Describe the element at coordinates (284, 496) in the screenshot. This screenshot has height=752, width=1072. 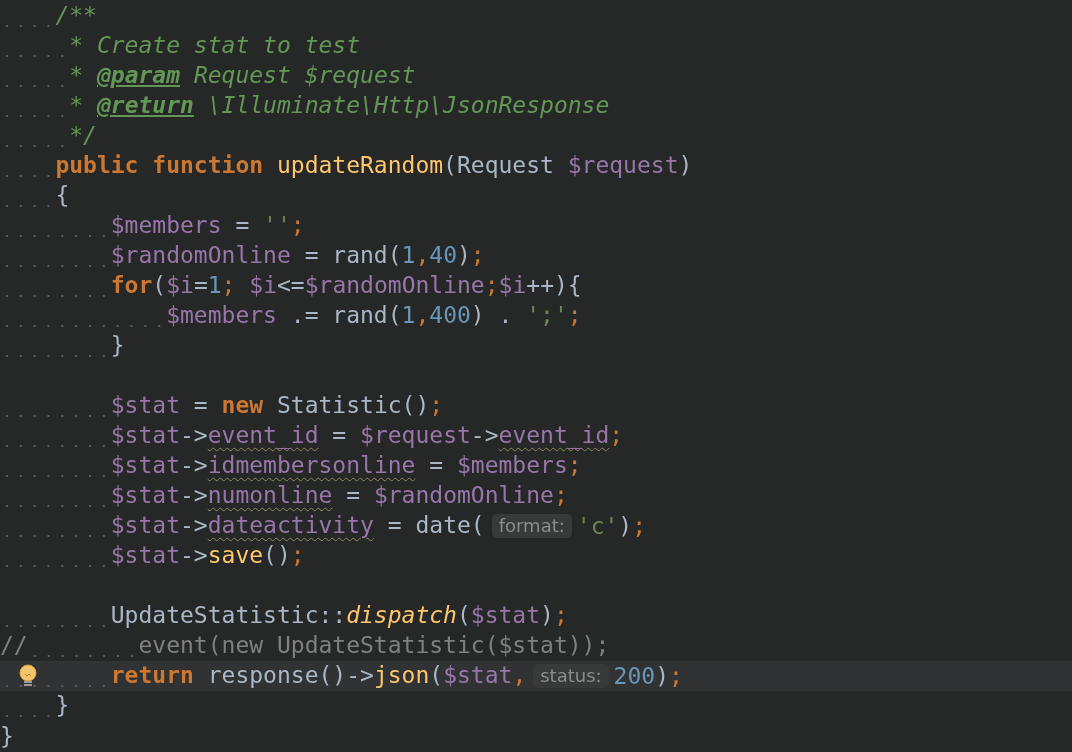
I see `code-text: $stat->numonline = $randomOnline;` at that location.